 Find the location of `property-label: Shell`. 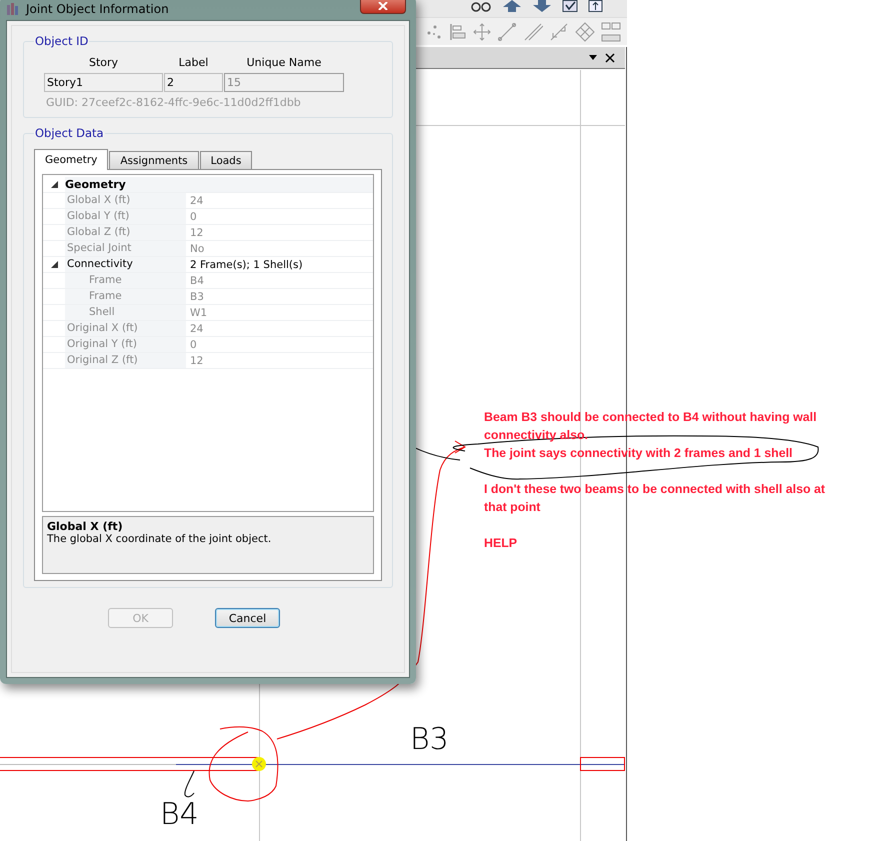

property-label: Shell is located at coordinates (125, 312).